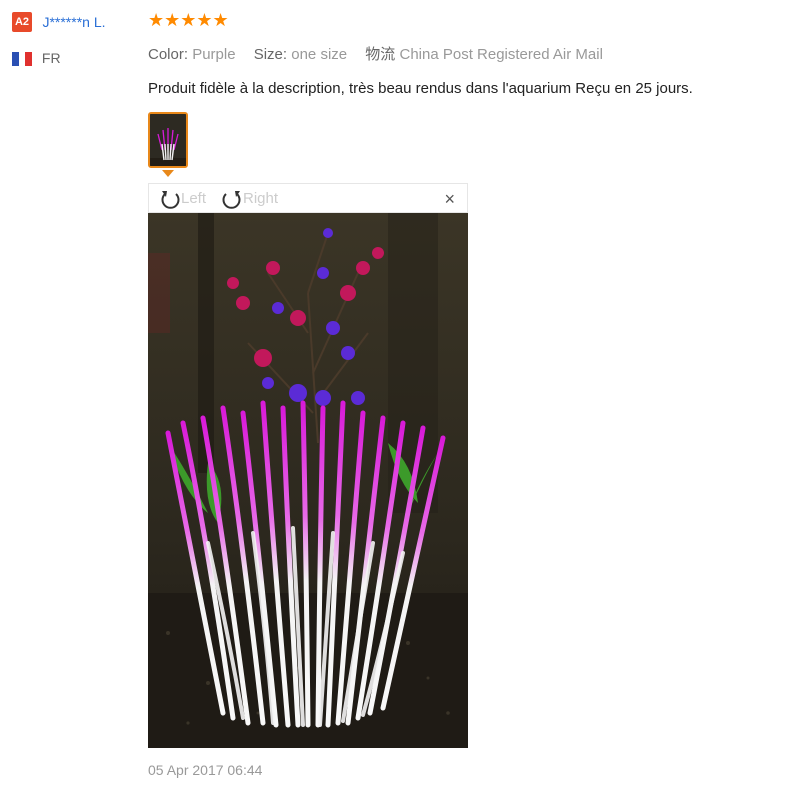  What do you see at coordinates (168, 54) in the screenshot?
I see `color-label: Color:` at bounding box center [168, 54].